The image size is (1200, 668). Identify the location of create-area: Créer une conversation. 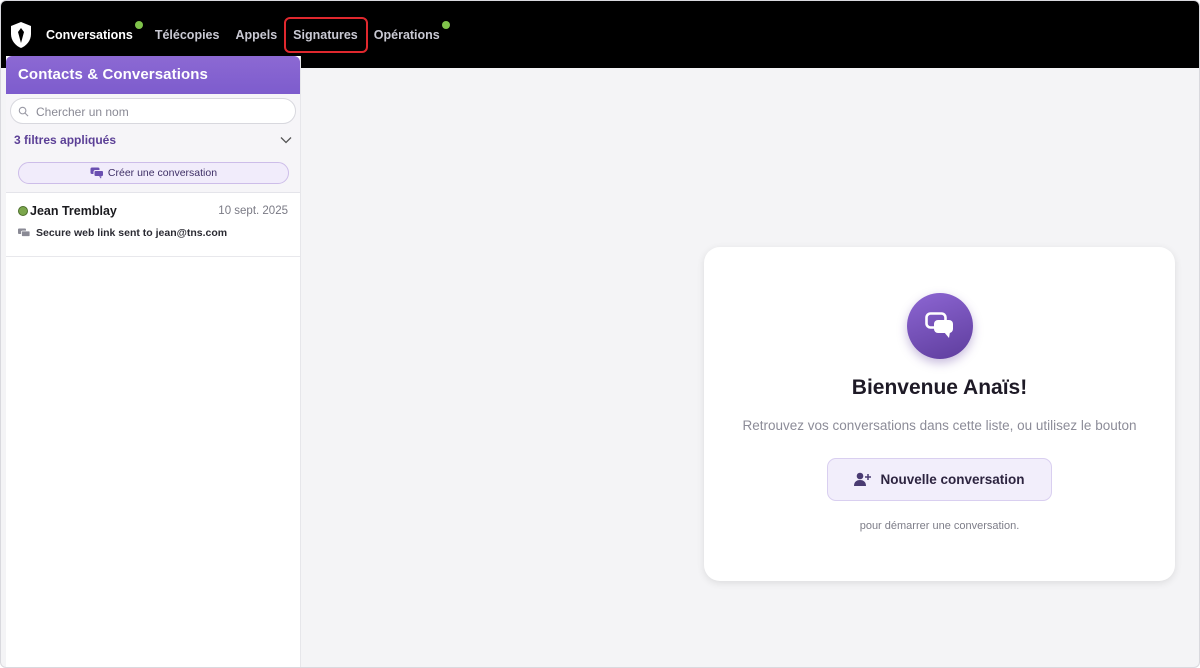
(153, 174).